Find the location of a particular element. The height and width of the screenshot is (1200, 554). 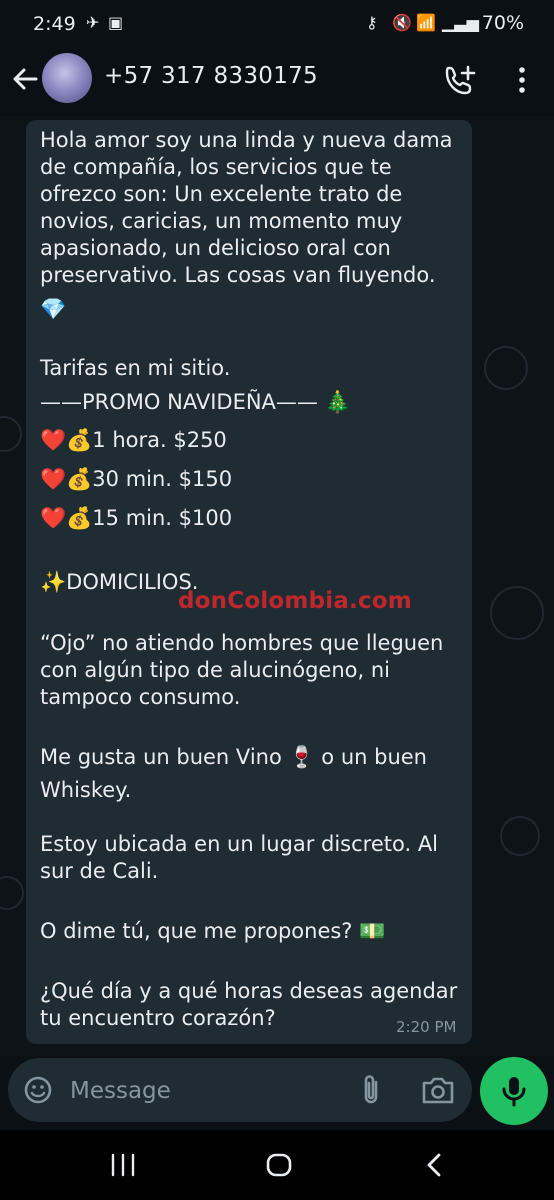

system-nav-bar is located at coordinates (277, 1165).